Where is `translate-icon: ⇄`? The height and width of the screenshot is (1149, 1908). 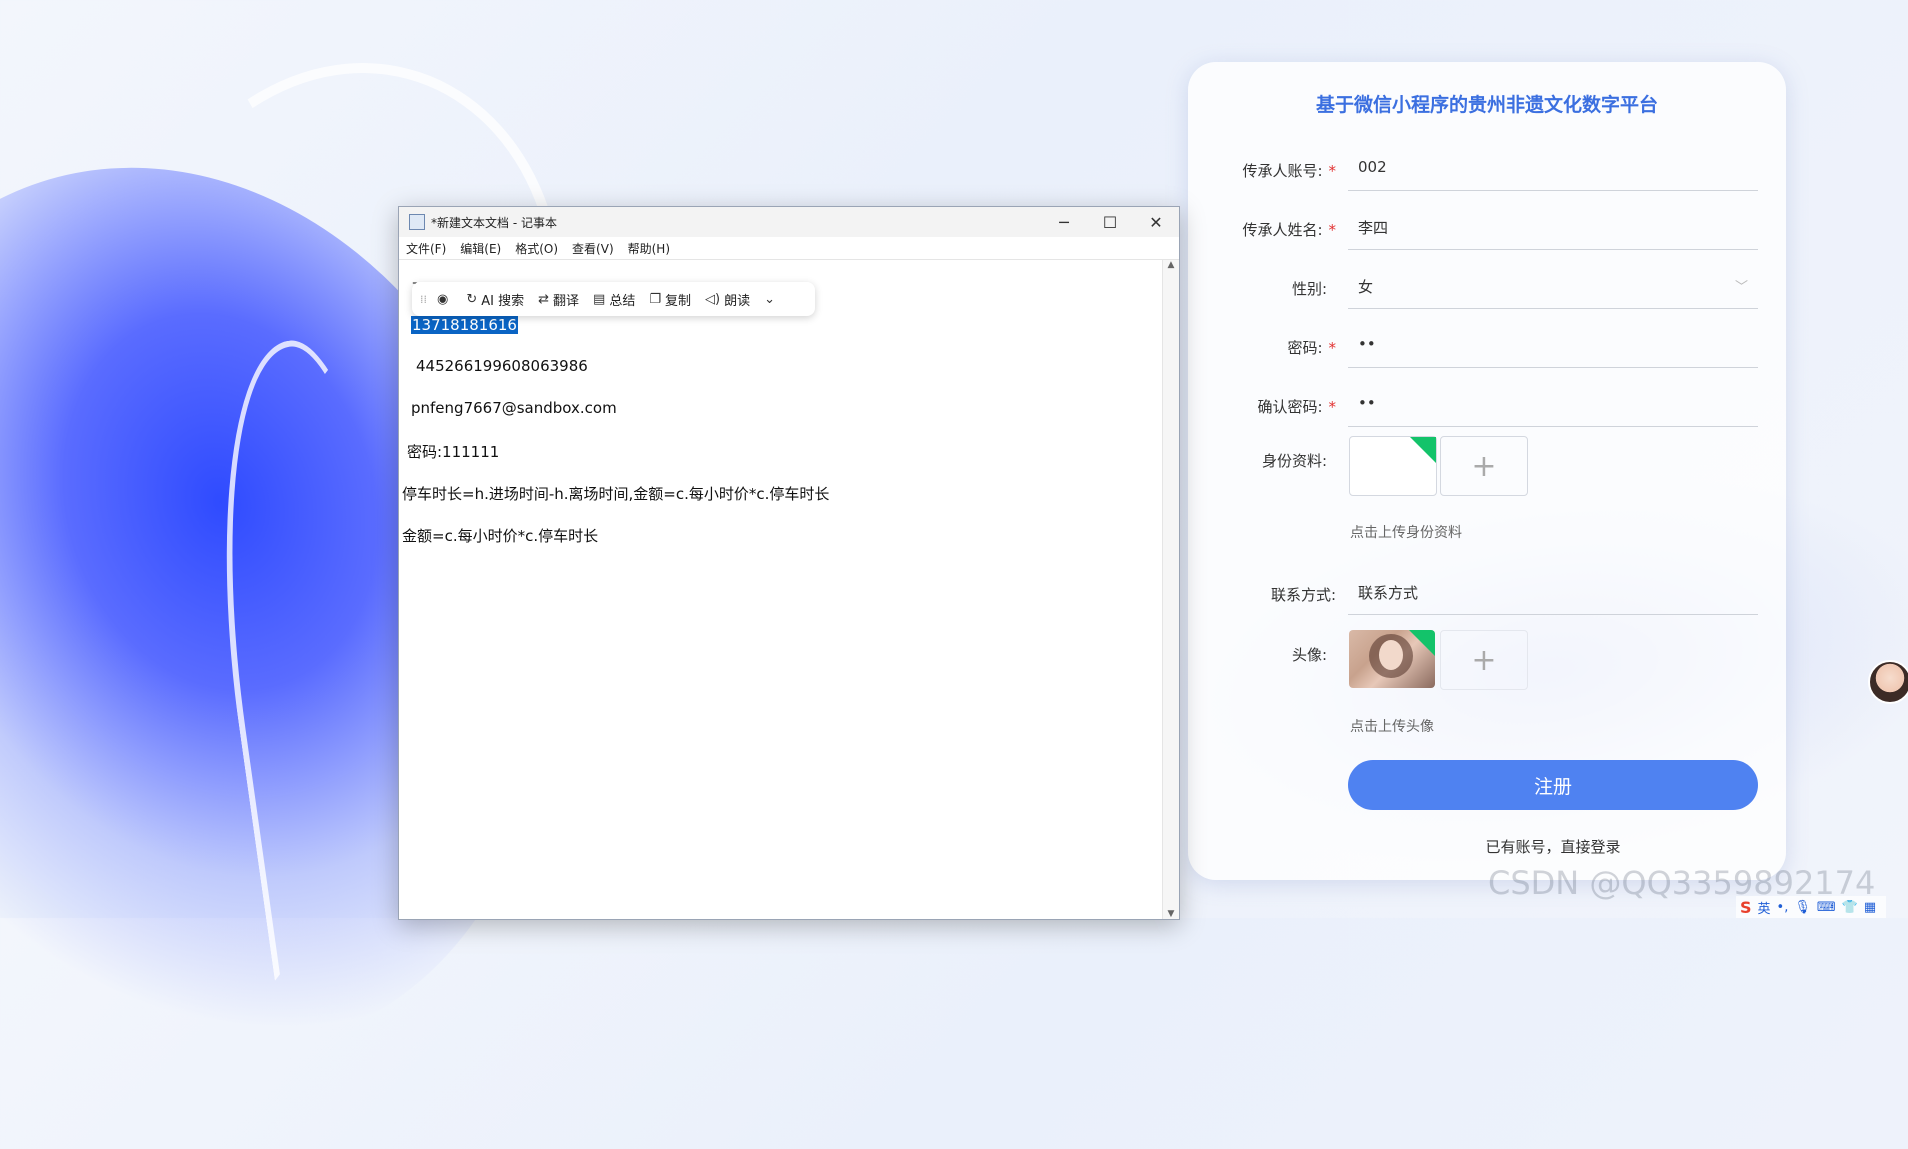 translate-icon: ⇄ is located at coordinates (544, 299).